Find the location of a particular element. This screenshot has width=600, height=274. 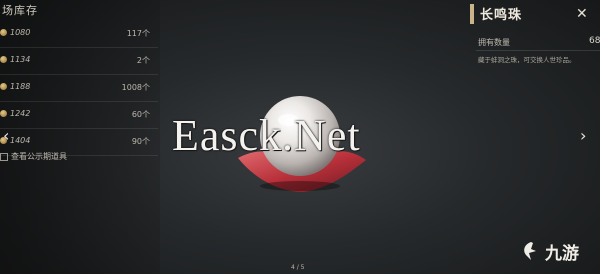

item-name: 长鸣珠 is located at coordinates (501, 15).